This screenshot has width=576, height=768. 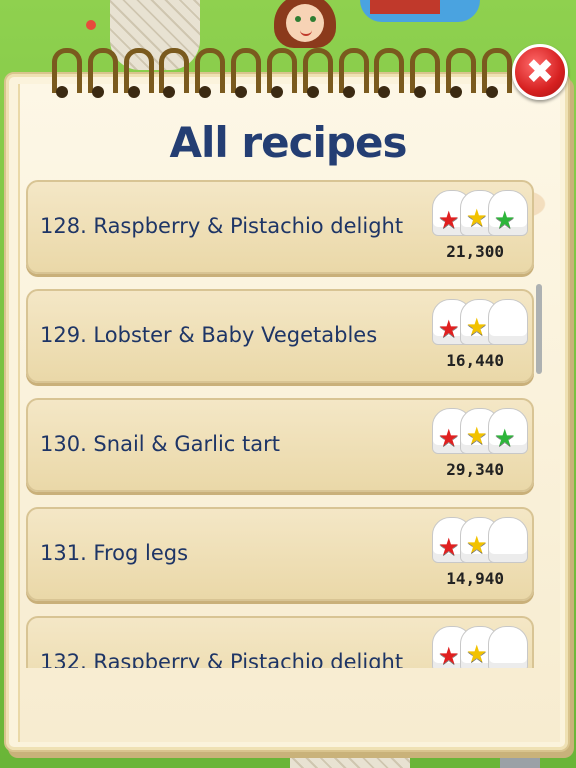 What do you see at coordinates (222, 659) in the screenshot?
I see `recipe-name: 132. Raspberry & Pistachio delight` at bounding box center [222, 659].